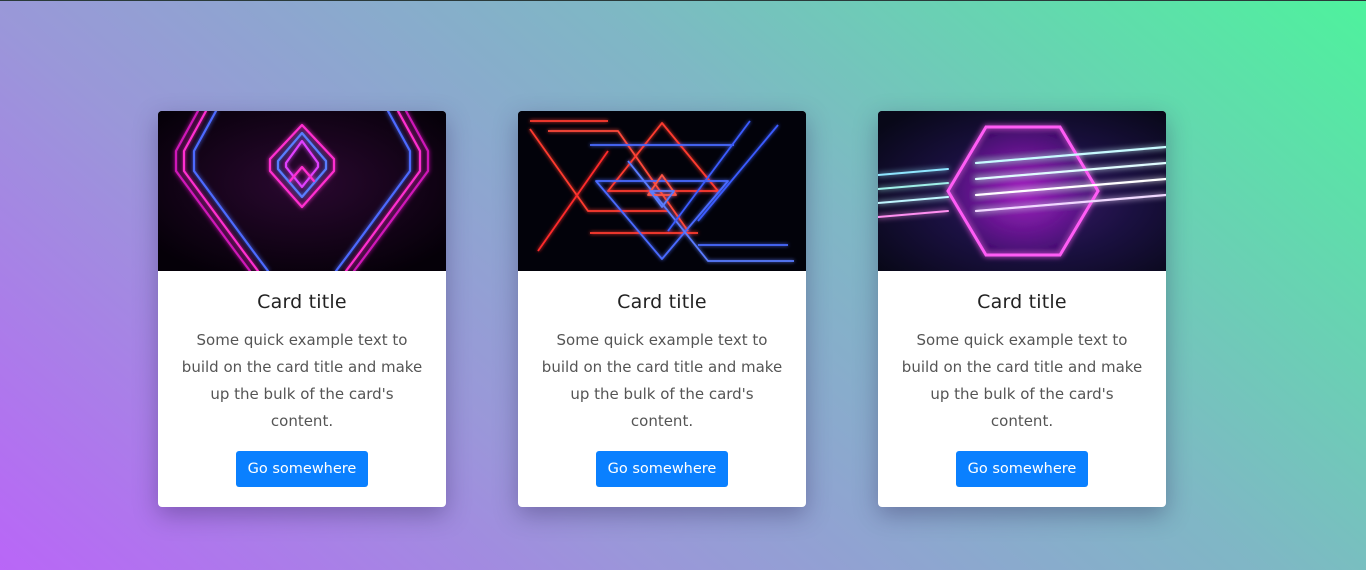  I want to click on neon-triangles-image, so click(662, 191).